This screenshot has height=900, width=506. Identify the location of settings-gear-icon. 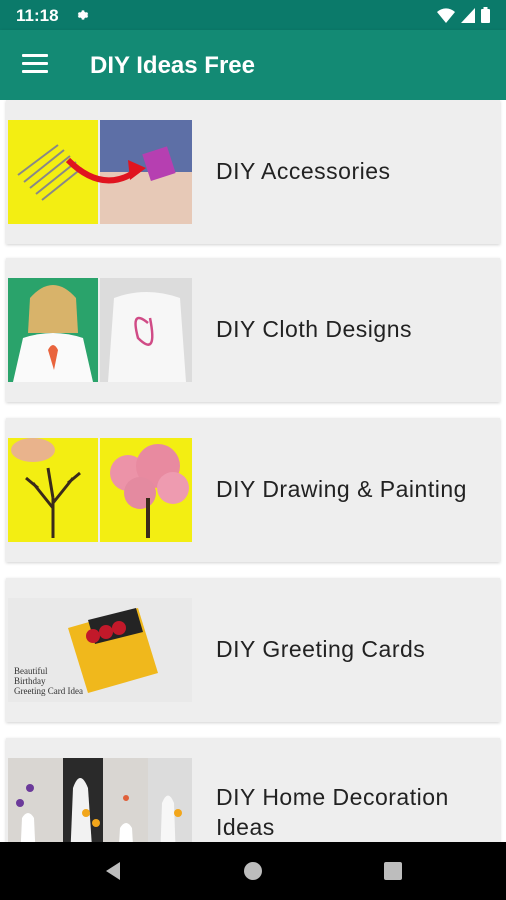
(83, 15).